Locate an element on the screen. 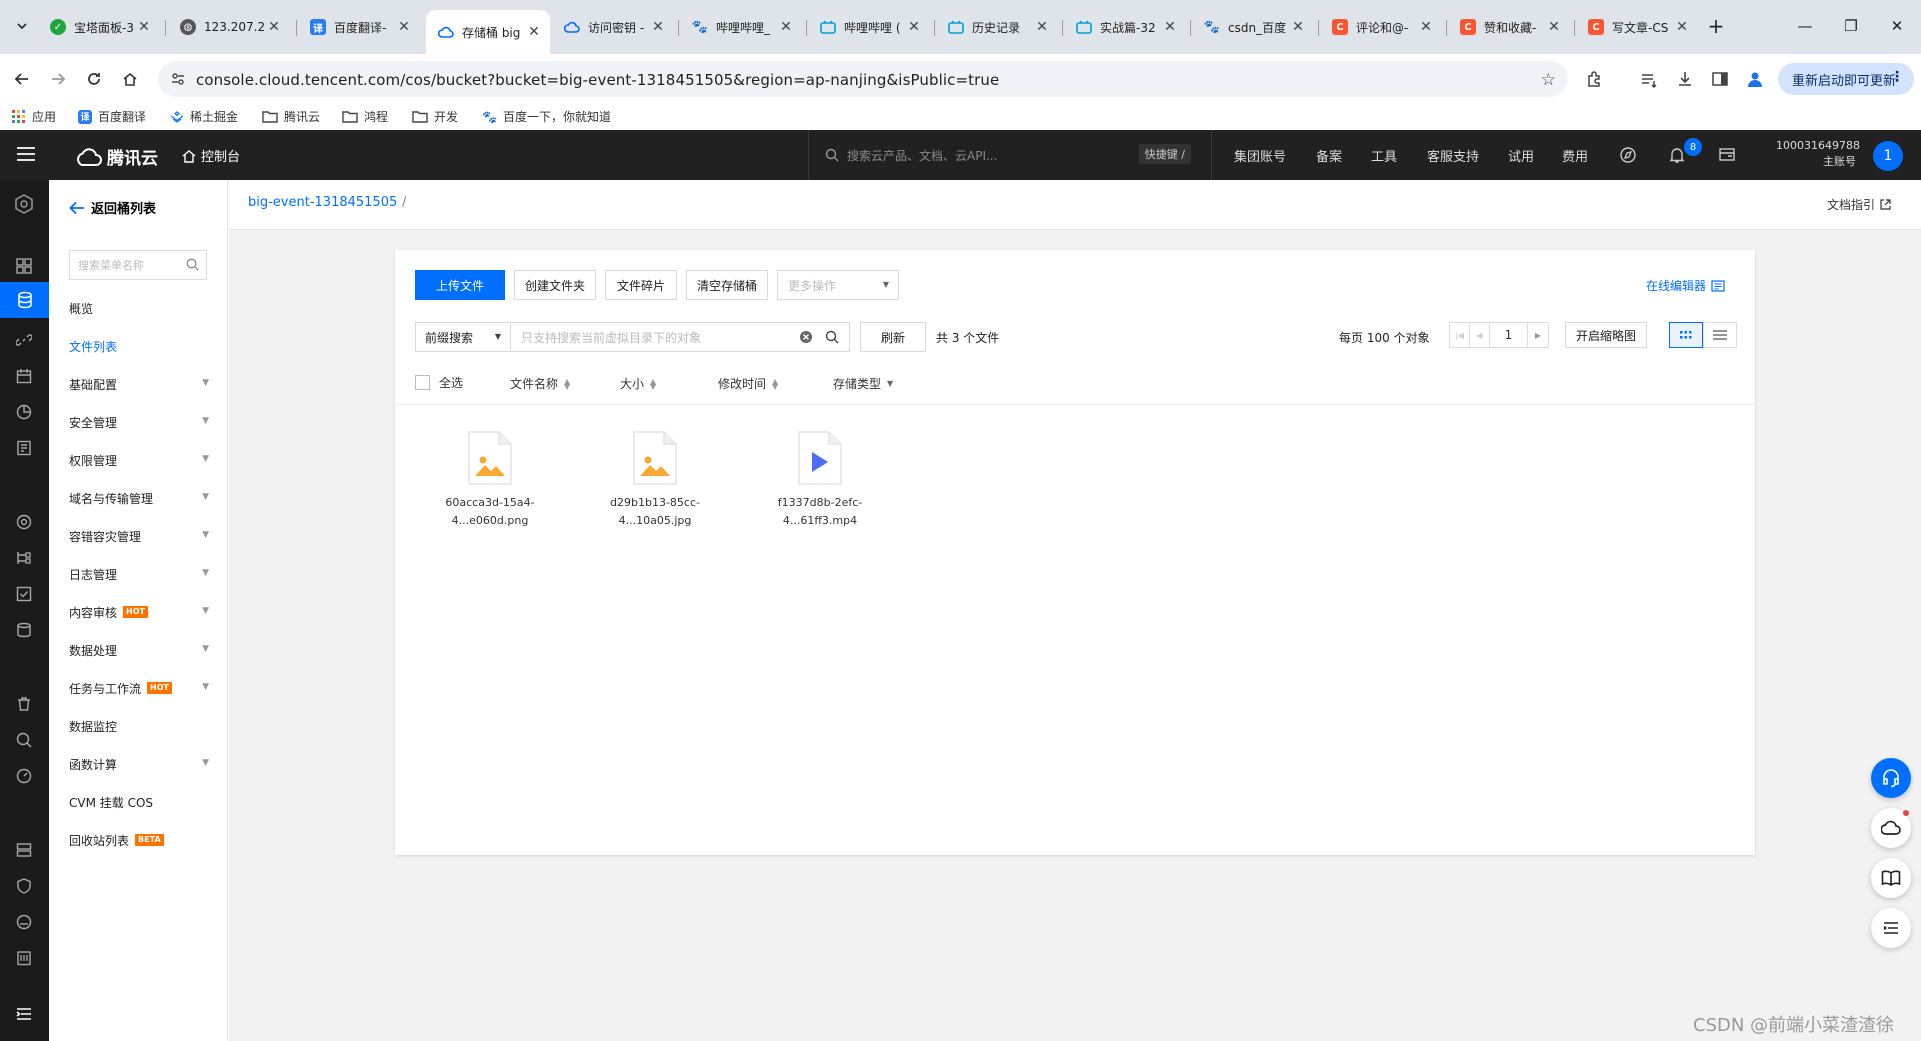 This screenshot has height=1041, width=1921. home-icon is located at coordinates (130, 79).